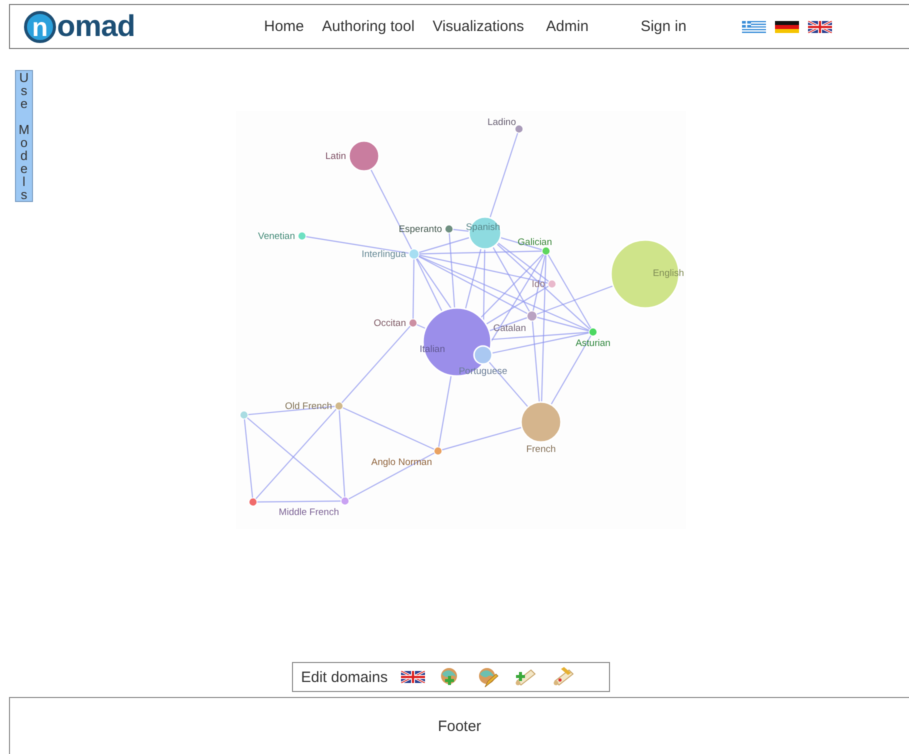  What do you see at coordinates (501, 122) in the screenshot?
I see `node-label: Ladino` at bounding box center [501, 122].